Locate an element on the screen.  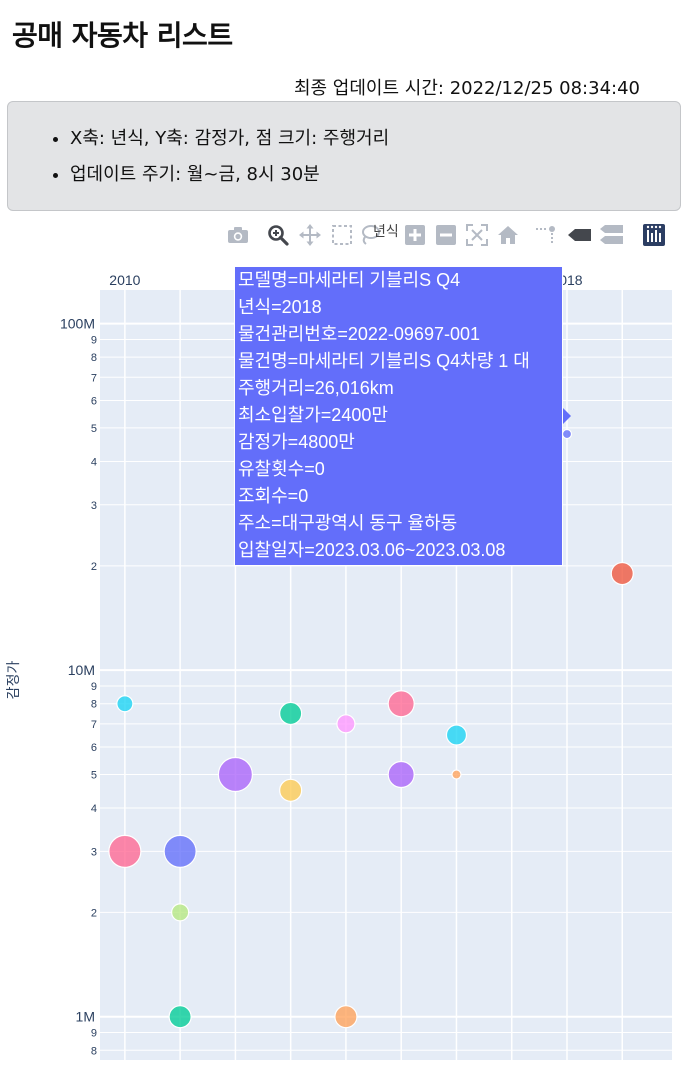
tooltip-arrow is located at coordinates (567, 416).